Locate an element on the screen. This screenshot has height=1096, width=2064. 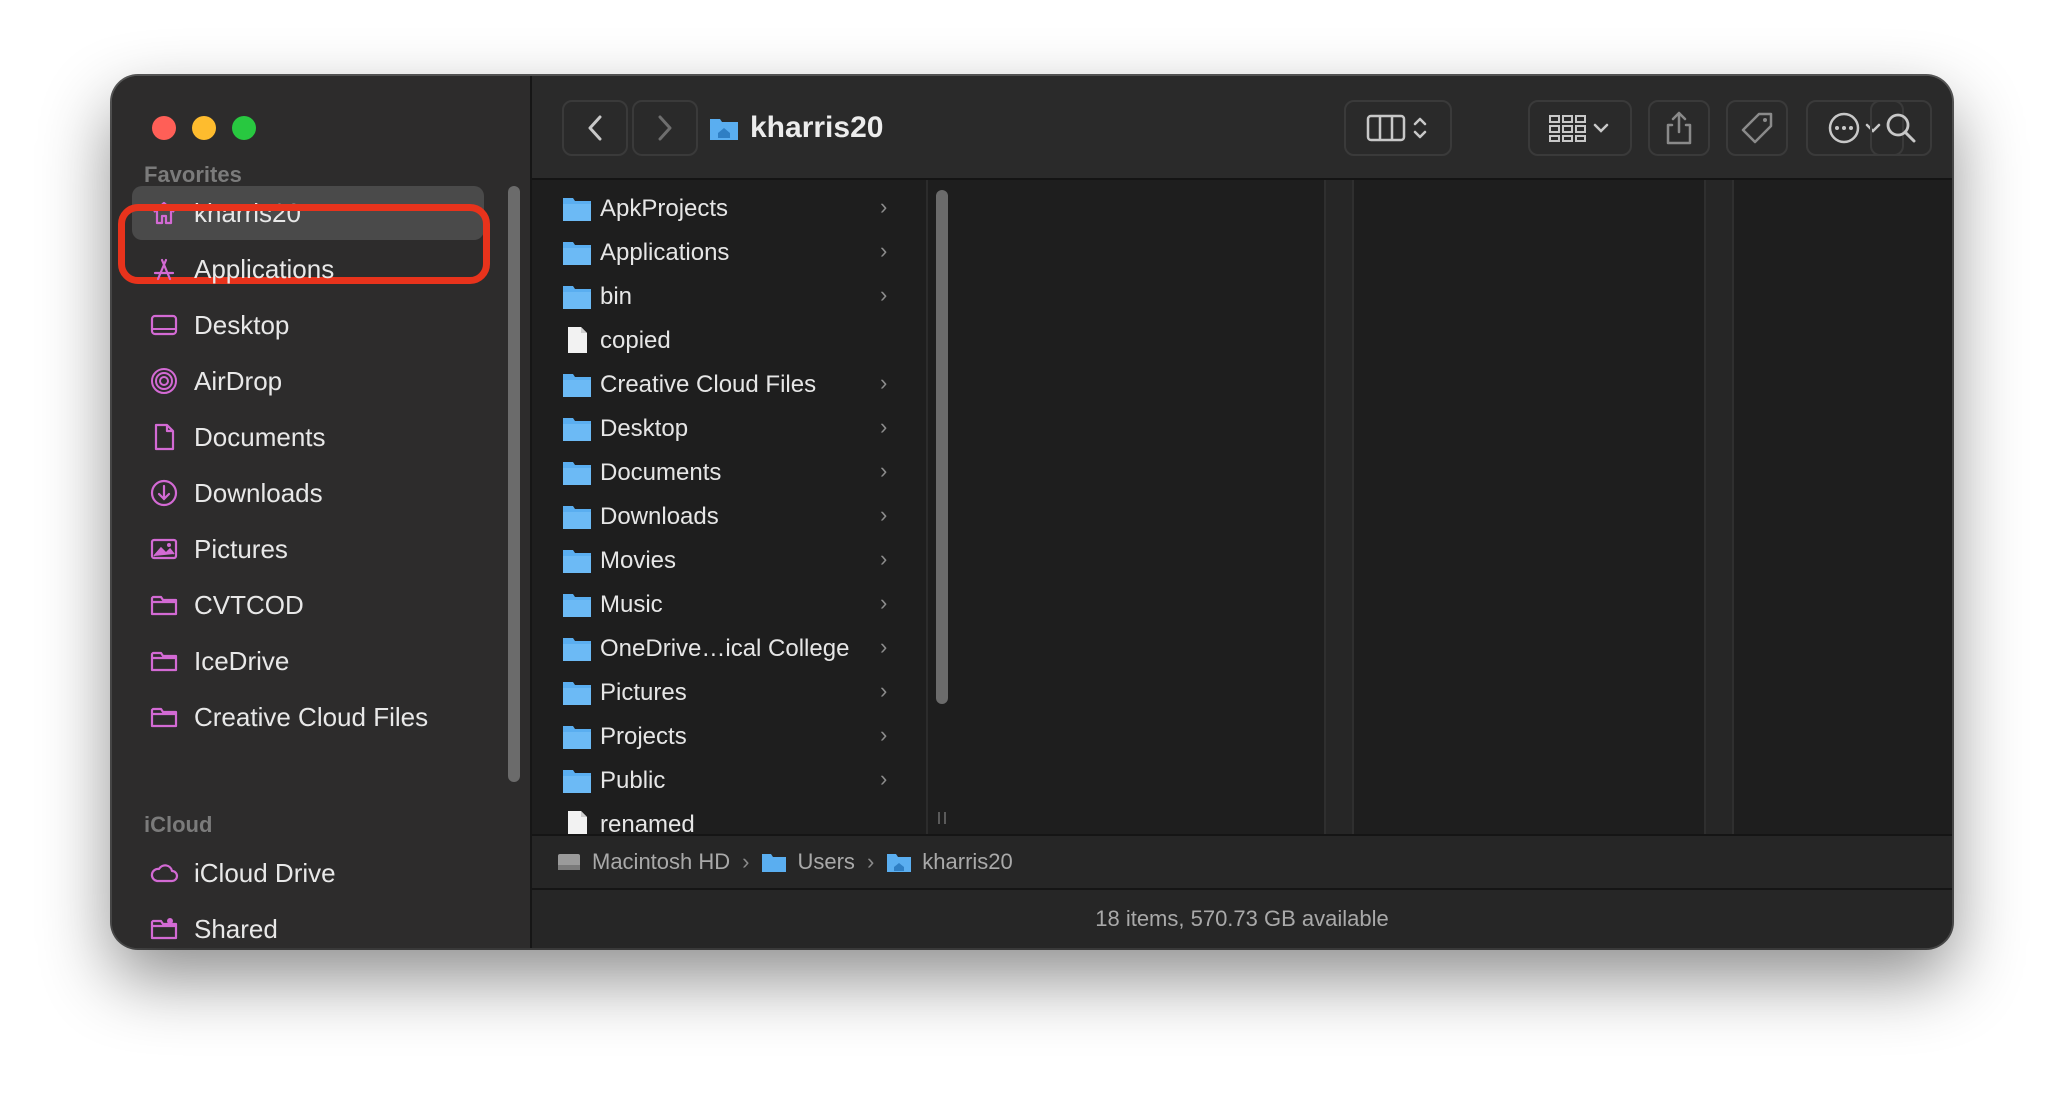
download-icon is located at coordinates (164, 493).